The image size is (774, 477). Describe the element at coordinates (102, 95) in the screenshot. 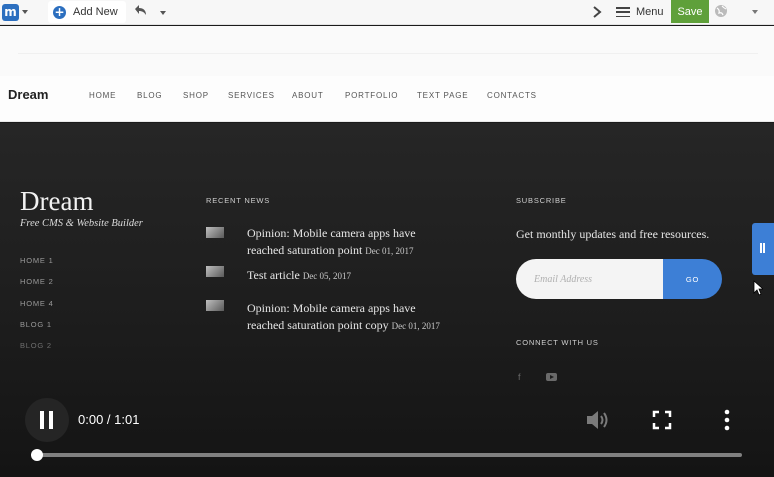

I see `nav-item-home: HOME` at that location.